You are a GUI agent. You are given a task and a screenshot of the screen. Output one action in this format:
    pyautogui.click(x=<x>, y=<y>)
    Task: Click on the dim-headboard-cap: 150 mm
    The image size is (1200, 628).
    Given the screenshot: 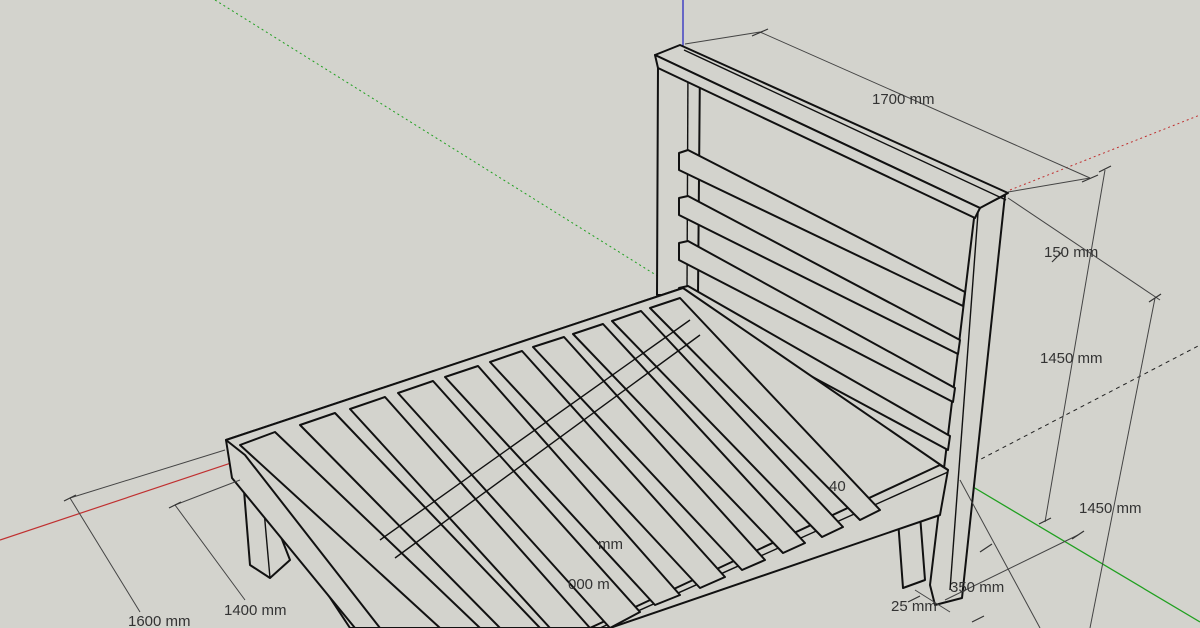 What is the action you would take?
    pyautogui.click(x=1071, y=252)
    